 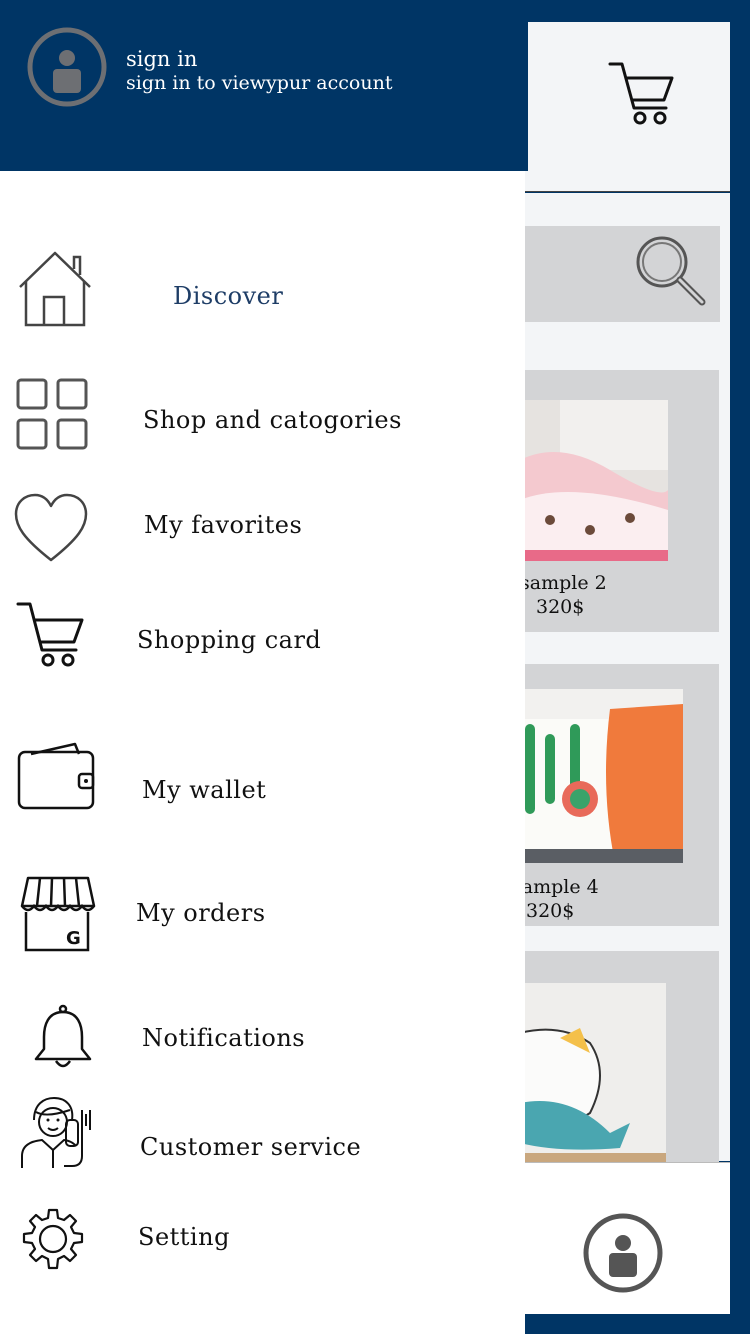 I want to click on profile-avatar-icon, so click(x=623, y=1253).